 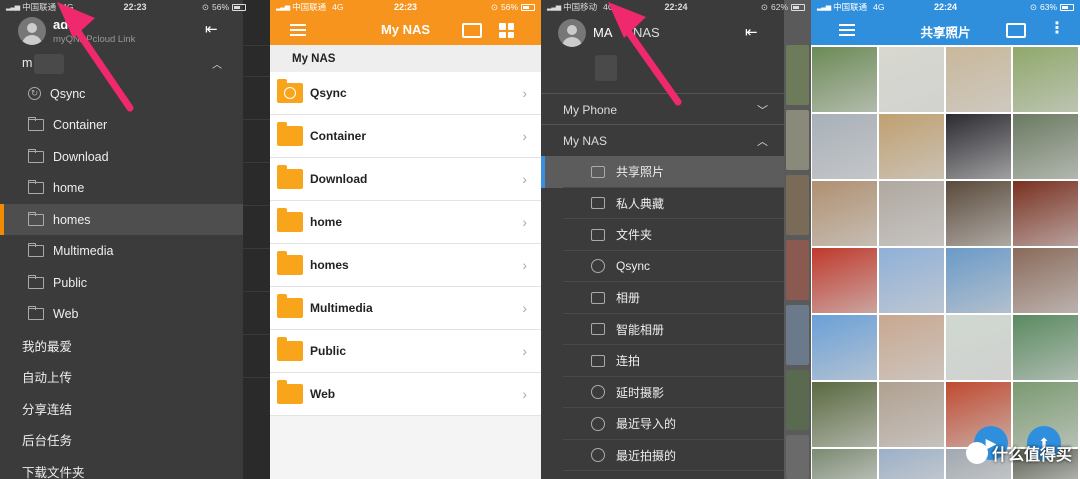 I want to click on drawer-item-label: 连拍, so click(x=628, y=361).